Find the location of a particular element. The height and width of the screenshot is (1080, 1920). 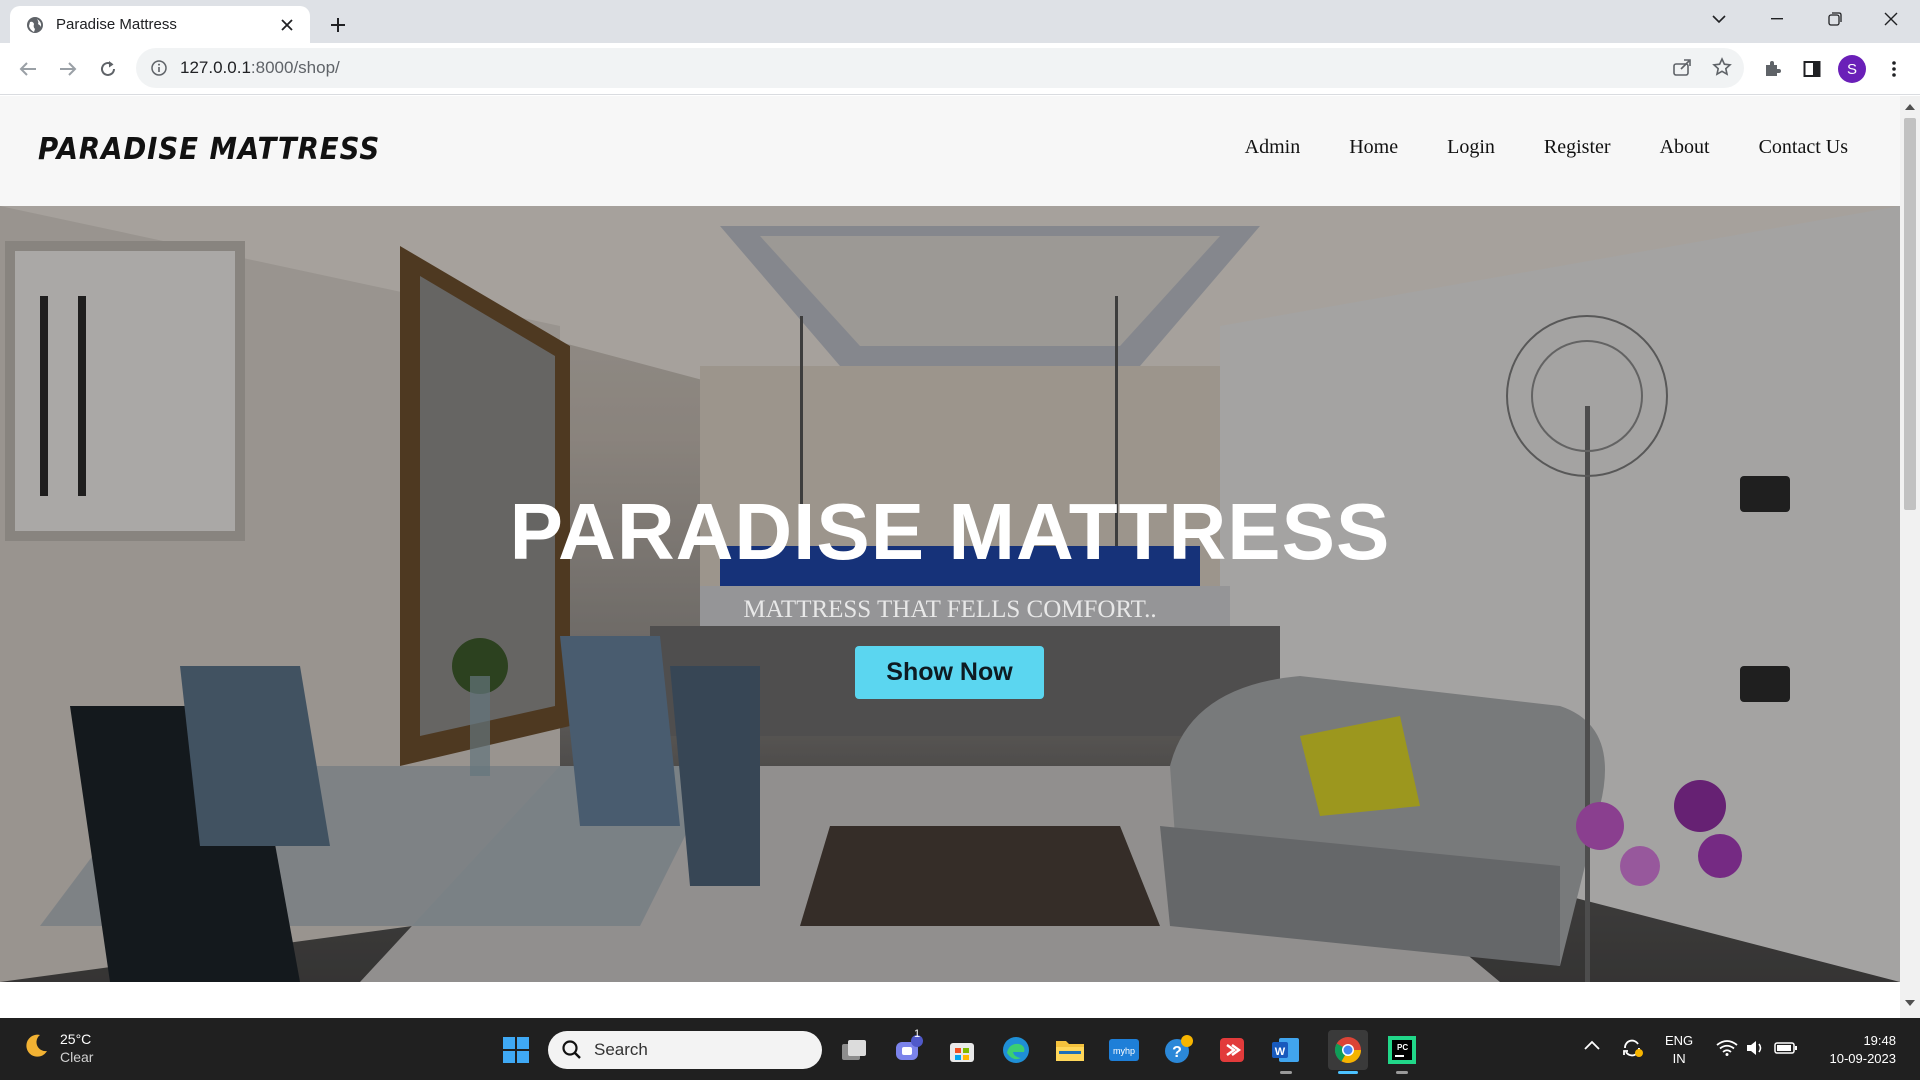

clock-time: 19:48 is located at coordinates (1879, 1040).